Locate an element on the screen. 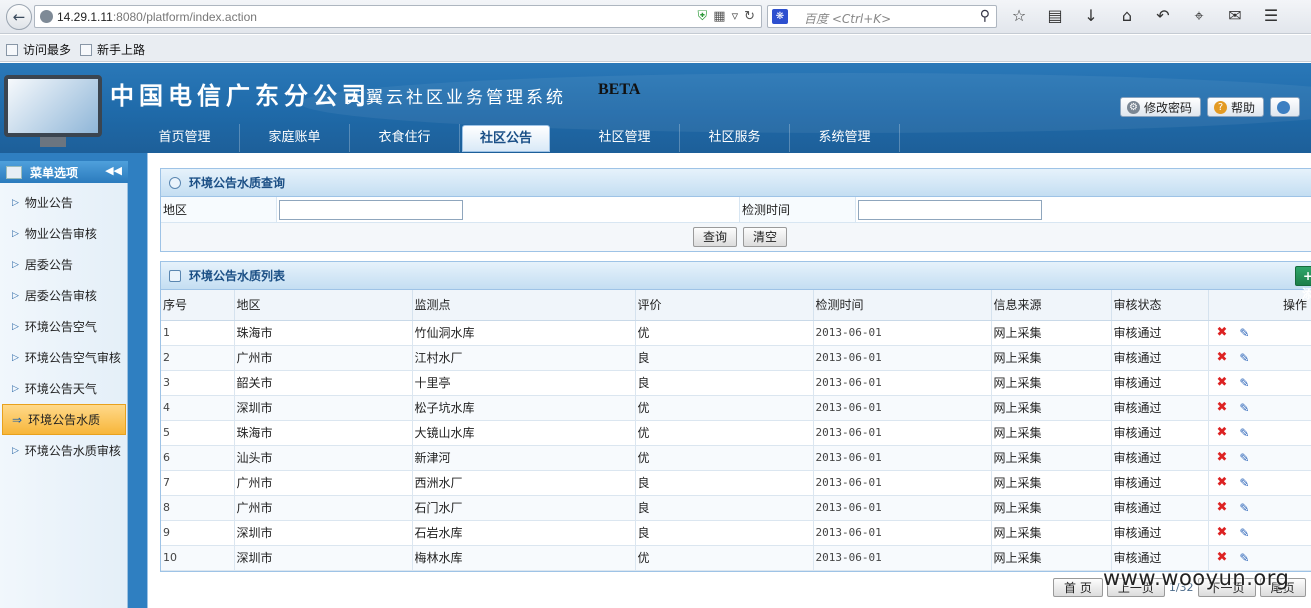 This screenshot has width=1311, height=608. sidebar-item-property-notice-review: ▷ 物业公告审核 is located at coordinates (64, 233).